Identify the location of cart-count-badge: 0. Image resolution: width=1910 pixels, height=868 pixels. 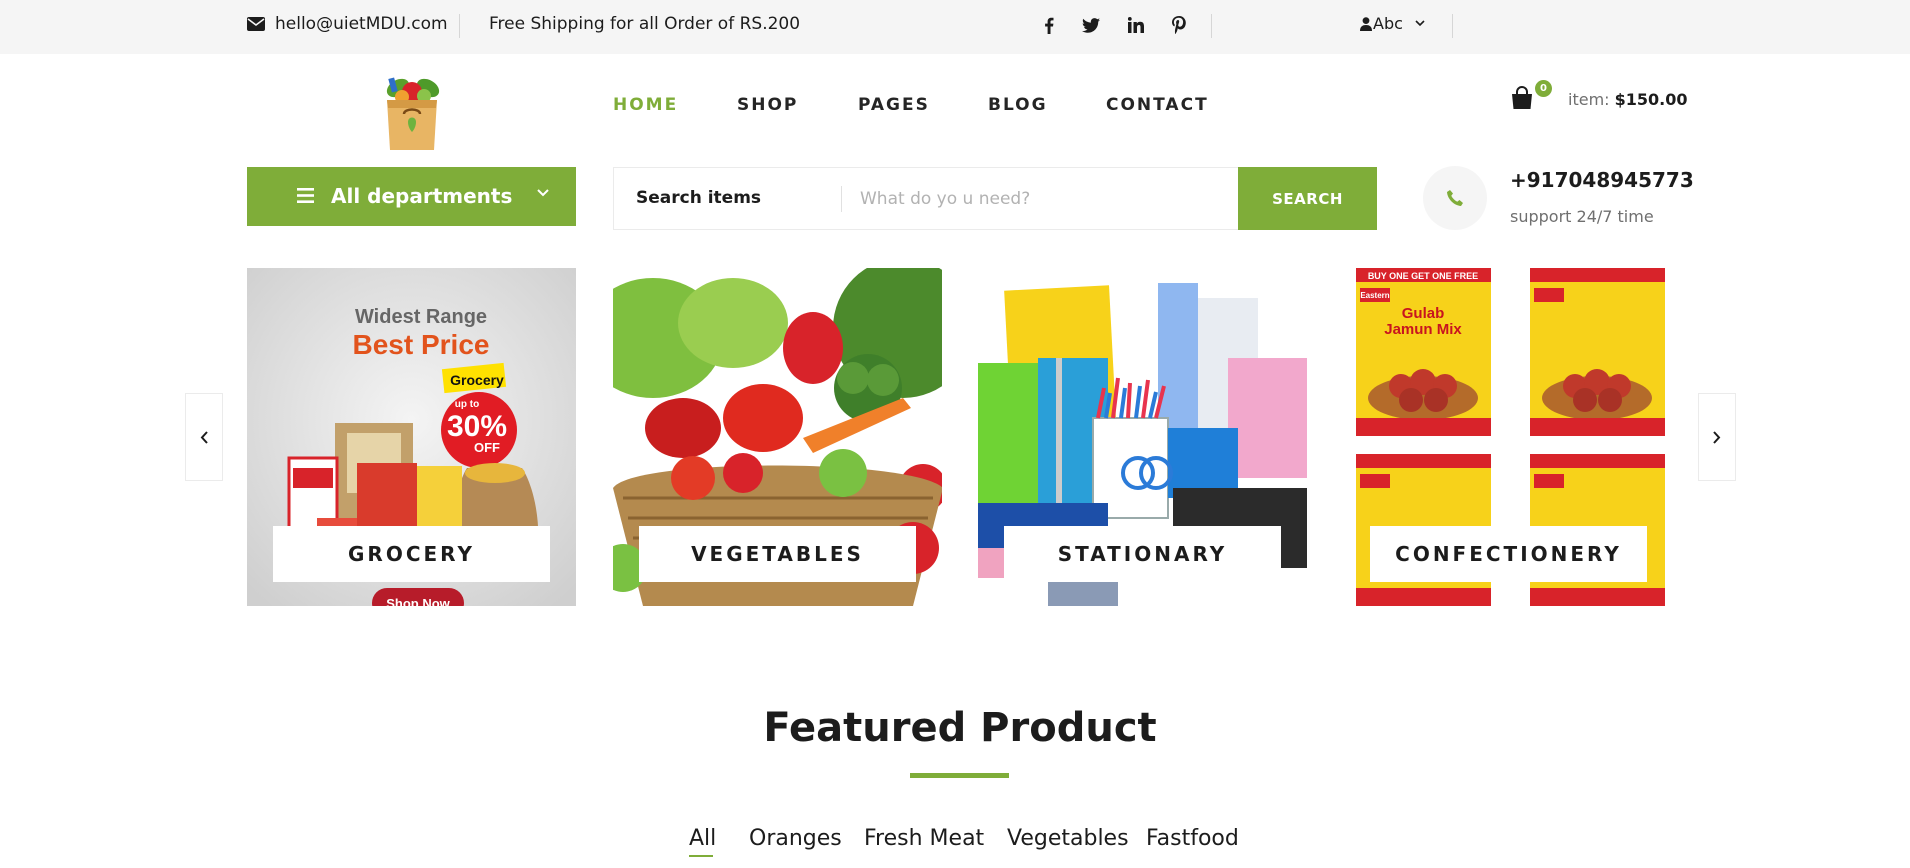
(1543, 88).